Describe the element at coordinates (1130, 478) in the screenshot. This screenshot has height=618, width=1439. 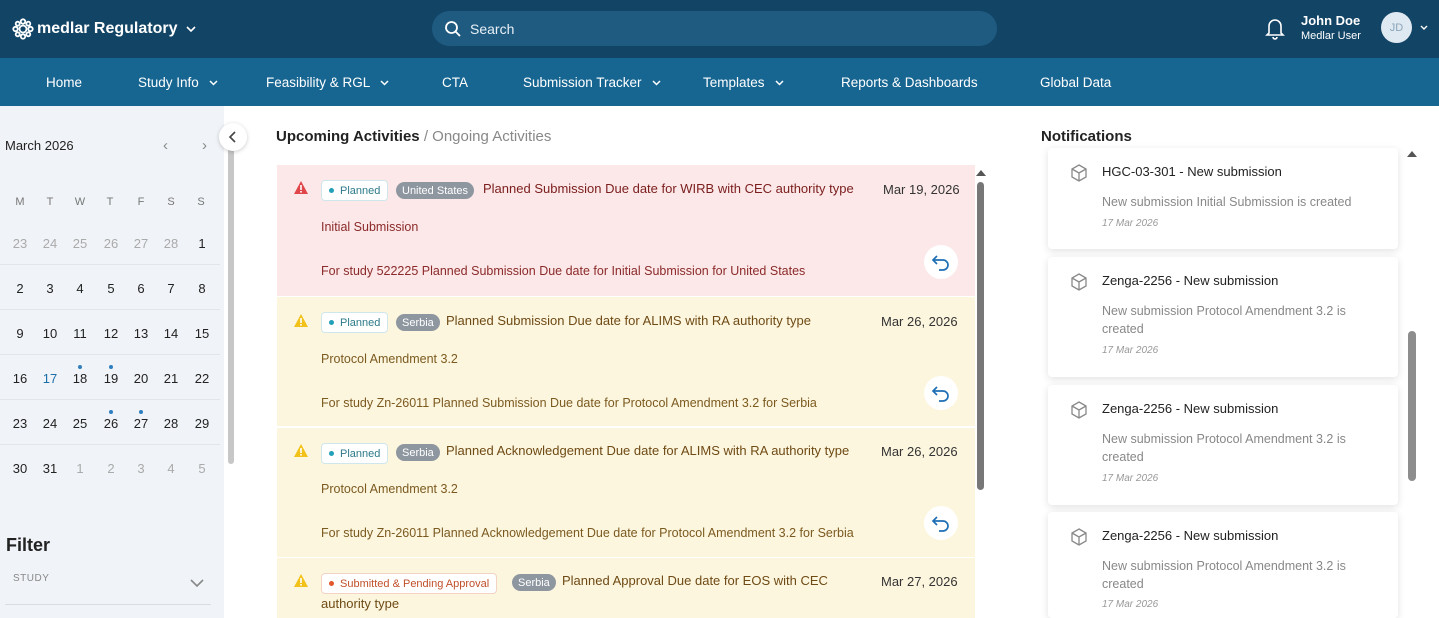
I see `notification-date: 17 Mar 2026` at that location.